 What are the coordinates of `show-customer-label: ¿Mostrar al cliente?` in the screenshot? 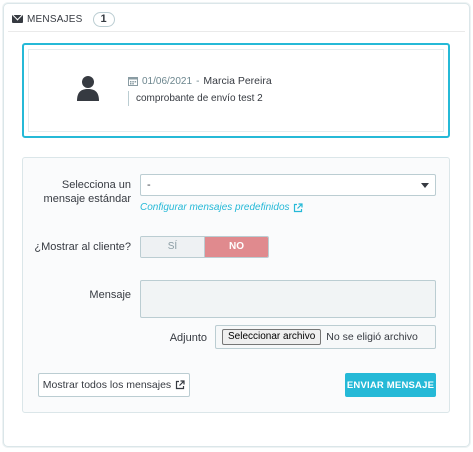 It's located at (82, 247).